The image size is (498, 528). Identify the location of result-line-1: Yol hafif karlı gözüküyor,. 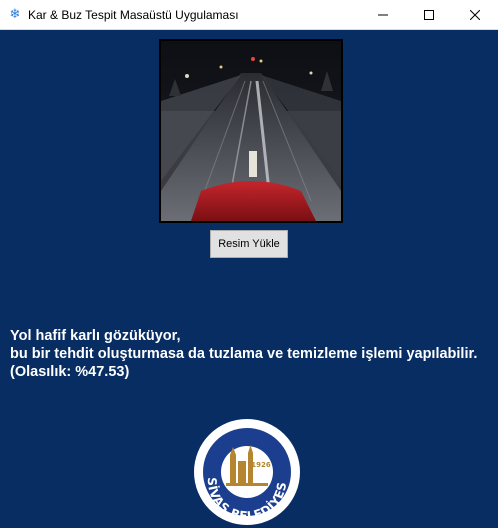
(95, 336).